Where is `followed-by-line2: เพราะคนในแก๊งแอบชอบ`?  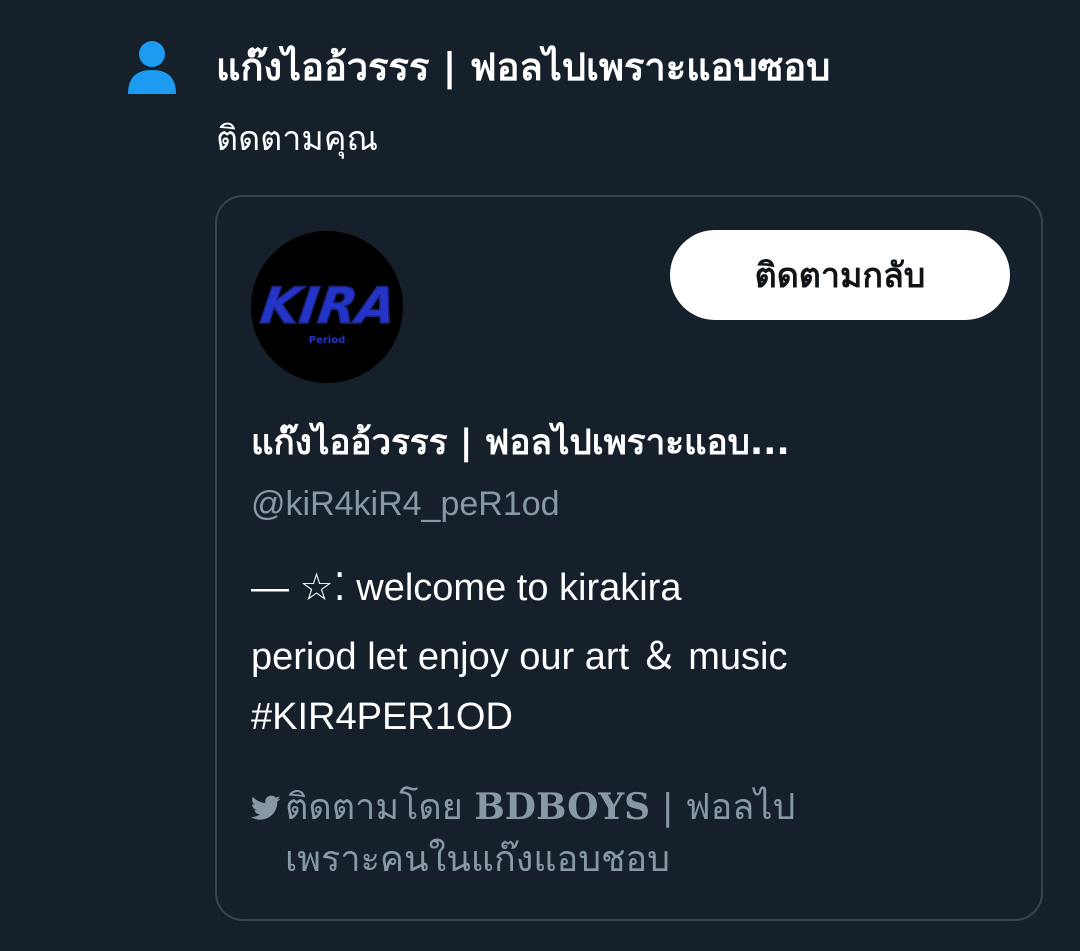 followed-by-line2: เพราะคนในแก๊งแอบชอบ is located at coordinates (477, 859).